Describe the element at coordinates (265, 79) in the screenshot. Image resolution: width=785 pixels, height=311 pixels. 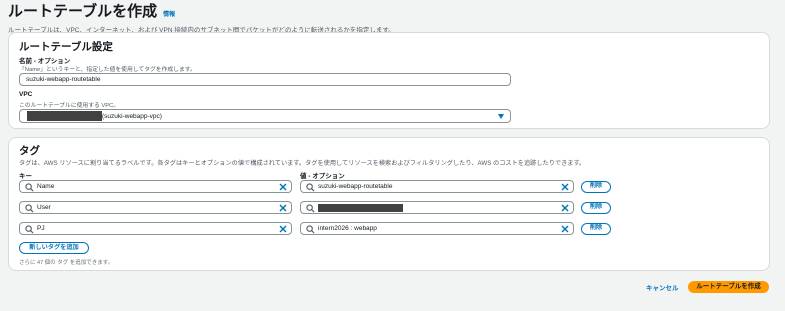
I see `name-input` at that location.